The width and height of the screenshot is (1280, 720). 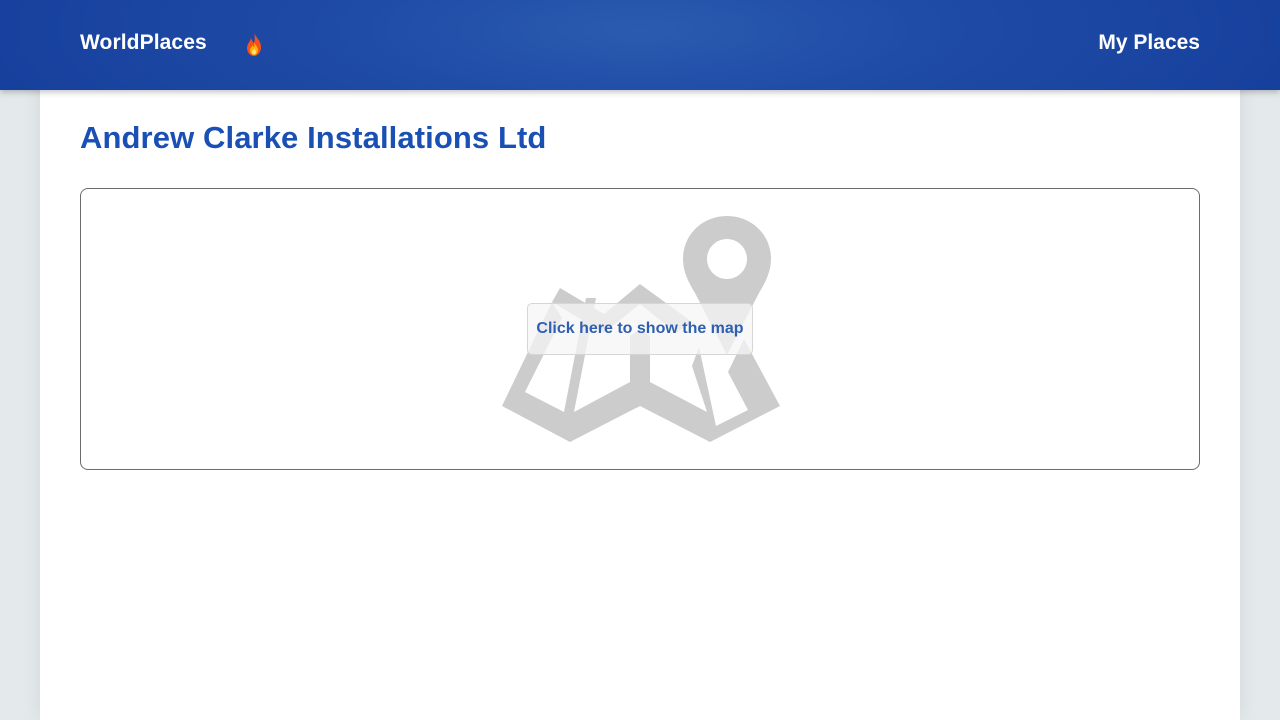 I want to click on page-title: Andrew Clarke Installations Ltd, so click(x=313, y=137).